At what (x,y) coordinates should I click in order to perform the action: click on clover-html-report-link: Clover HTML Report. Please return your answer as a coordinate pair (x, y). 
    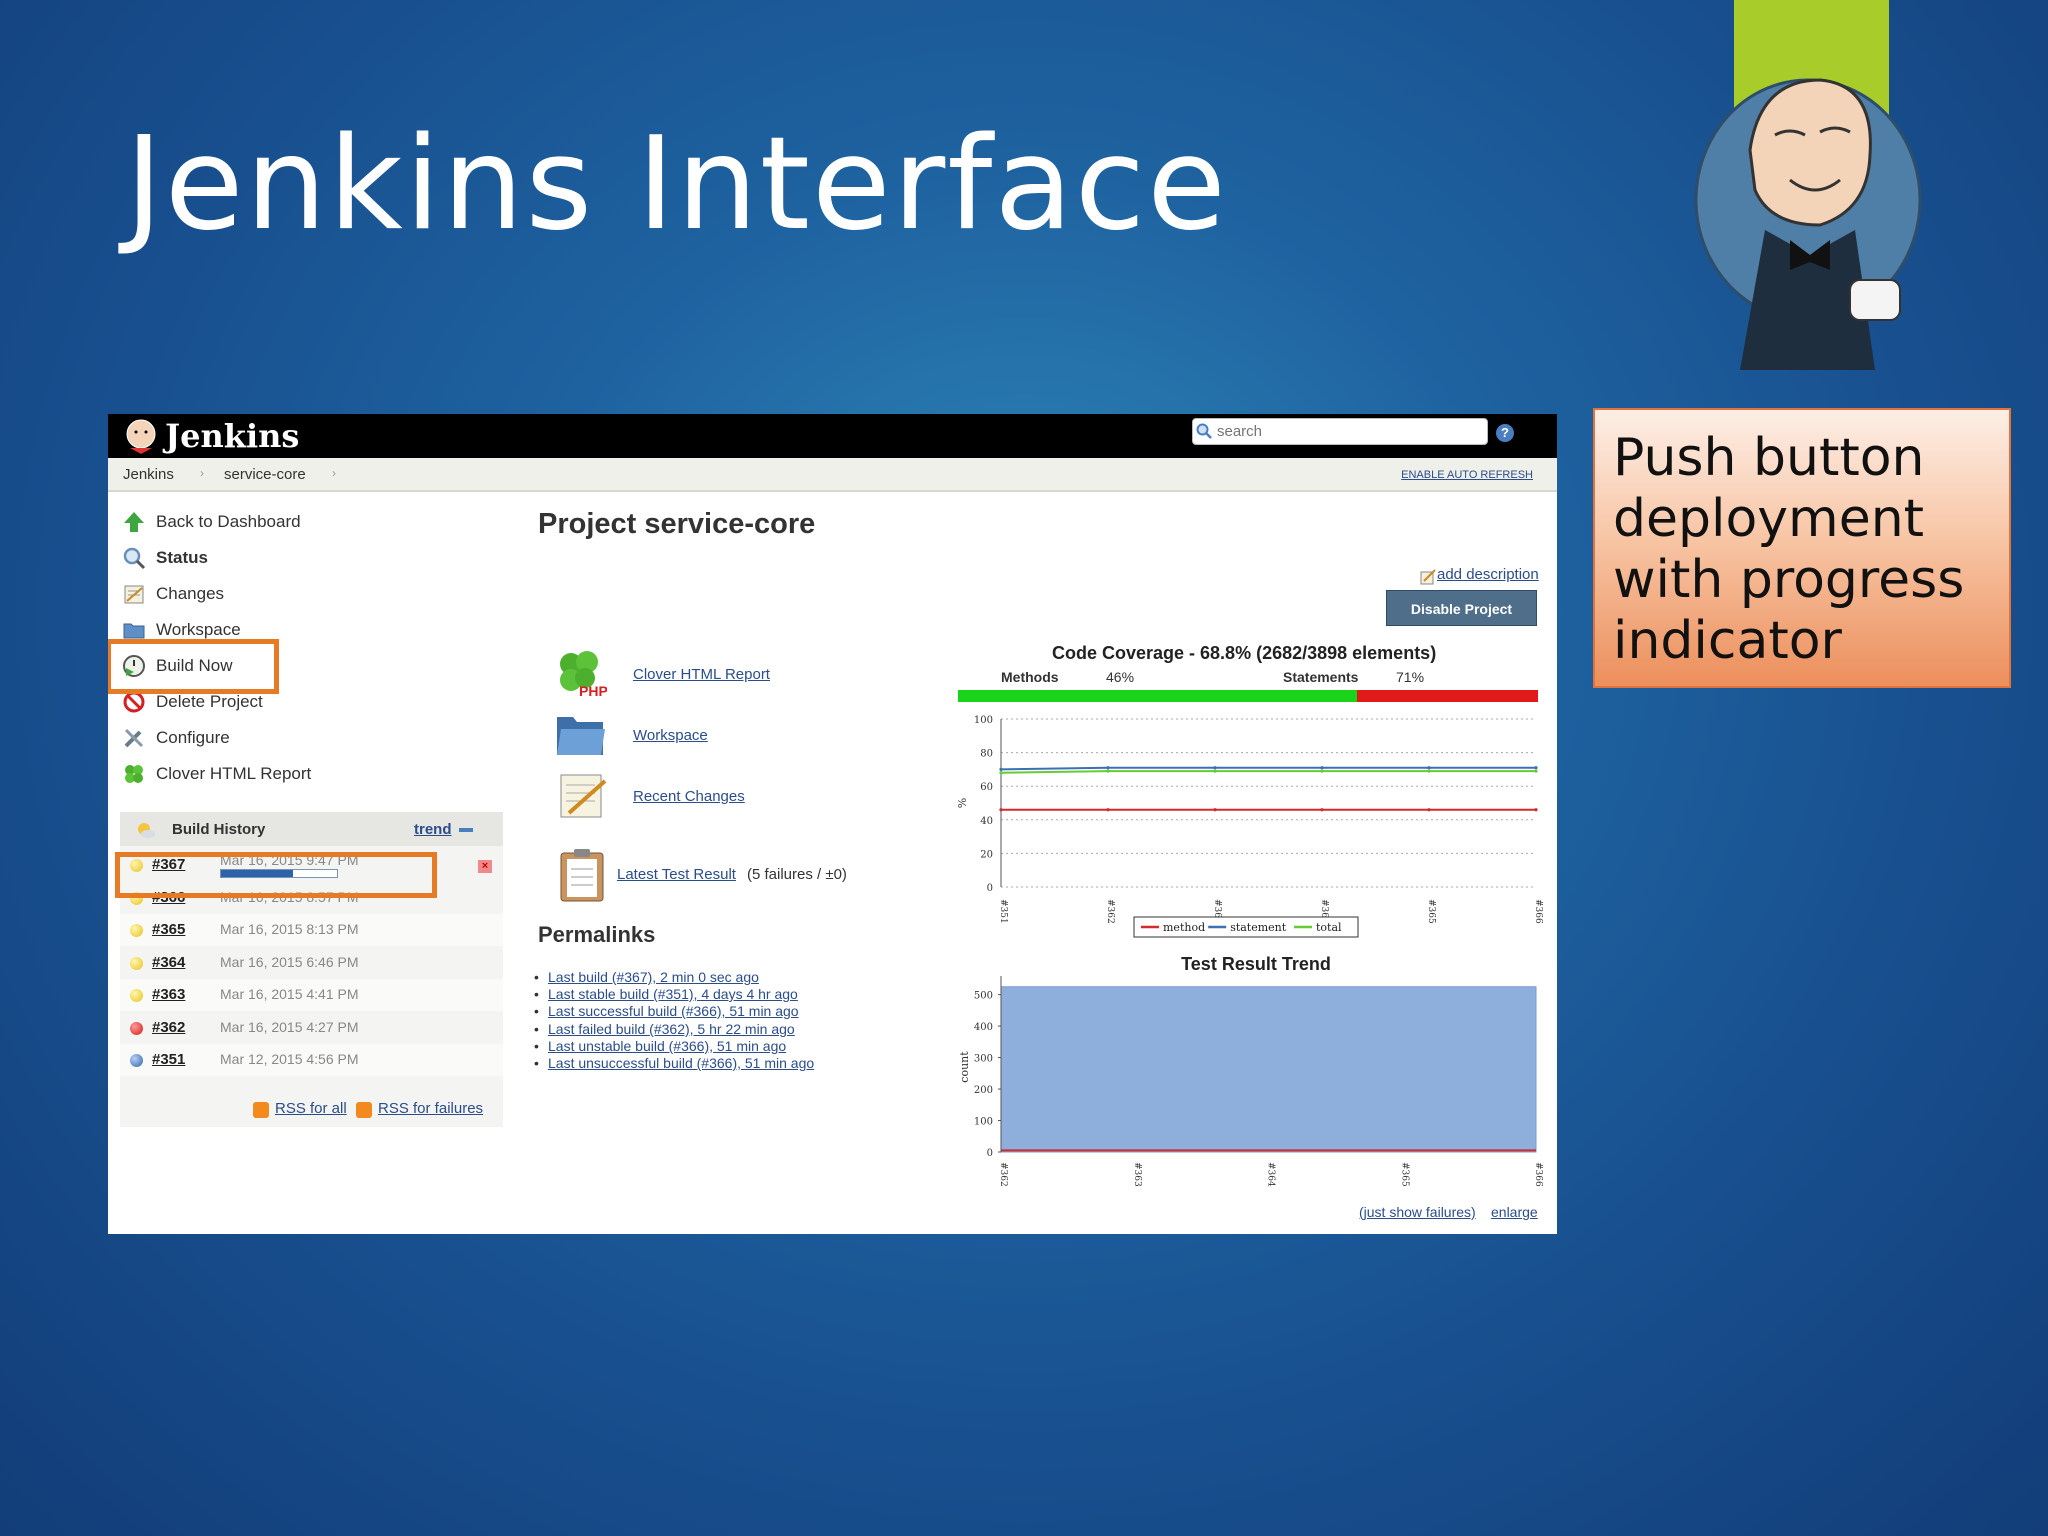
    Looking at the image, I should click on (701, 674).